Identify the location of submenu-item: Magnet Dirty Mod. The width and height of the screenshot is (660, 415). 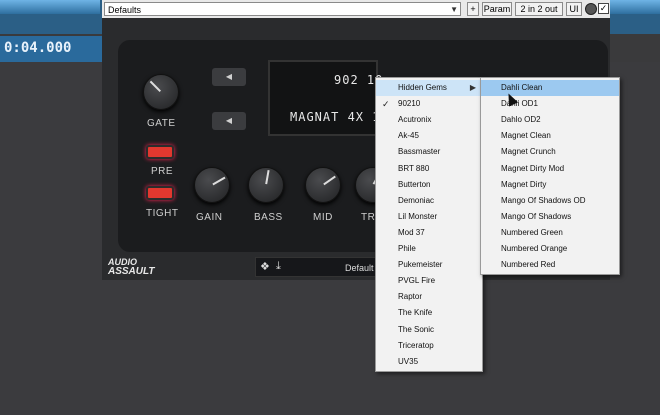
(550, 169).